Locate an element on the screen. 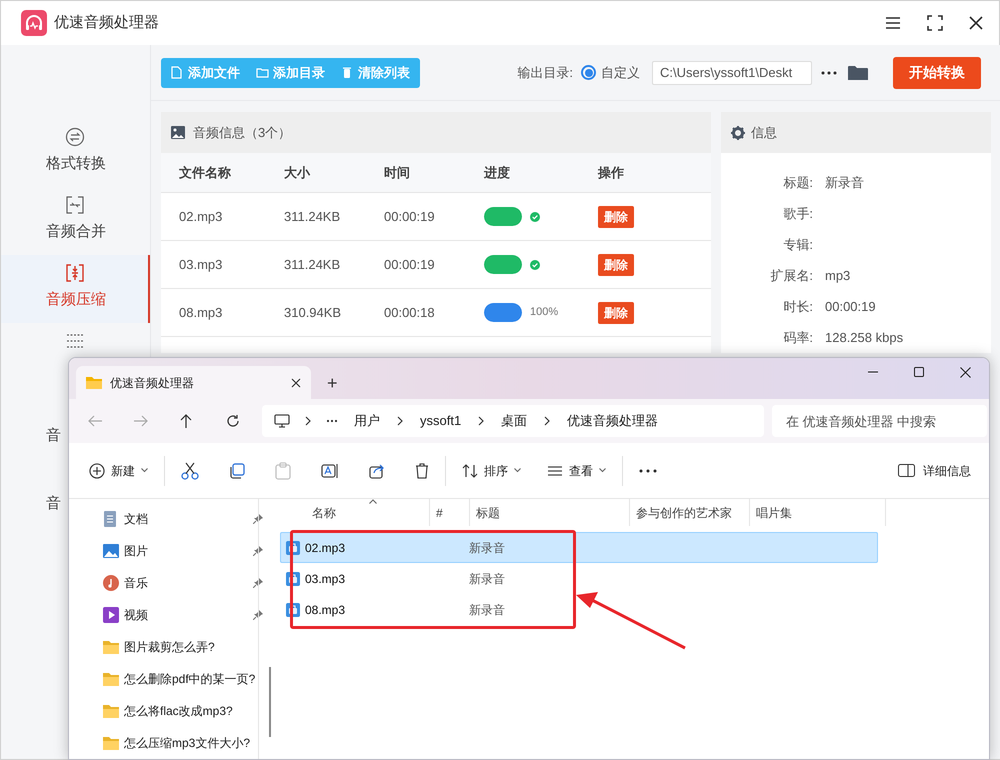  up-icon is located at coordinates (186, 421).